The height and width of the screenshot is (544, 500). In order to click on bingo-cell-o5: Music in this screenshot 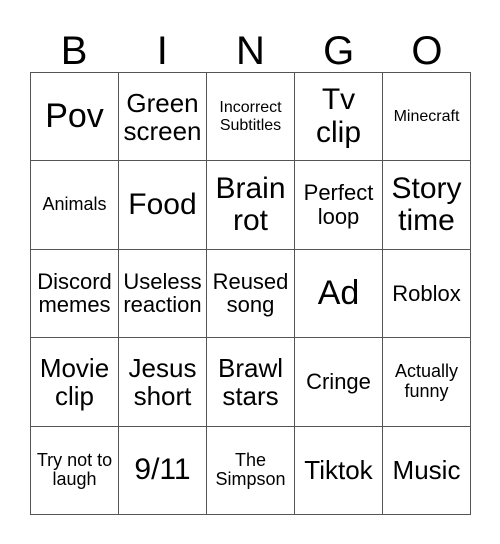, I will do `click(427, 470)`.